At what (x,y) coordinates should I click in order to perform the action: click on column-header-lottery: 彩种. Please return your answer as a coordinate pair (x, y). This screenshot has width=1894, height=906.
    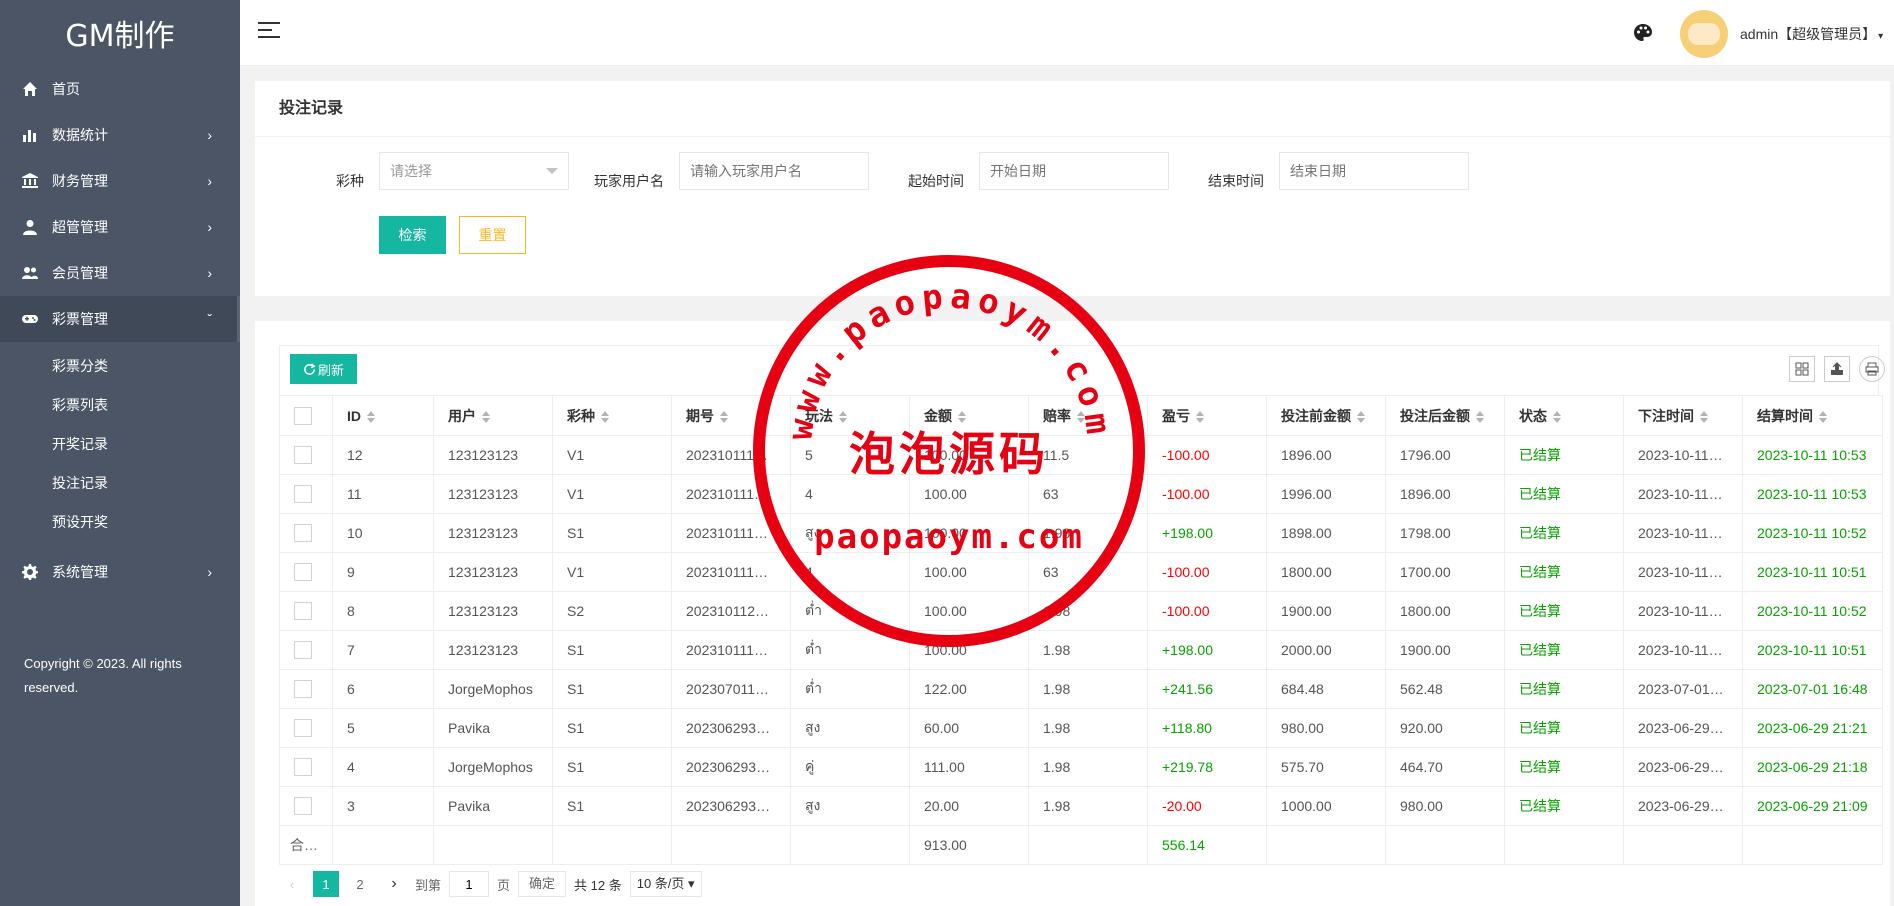
    Looking at the image, I should click on (612, 415).